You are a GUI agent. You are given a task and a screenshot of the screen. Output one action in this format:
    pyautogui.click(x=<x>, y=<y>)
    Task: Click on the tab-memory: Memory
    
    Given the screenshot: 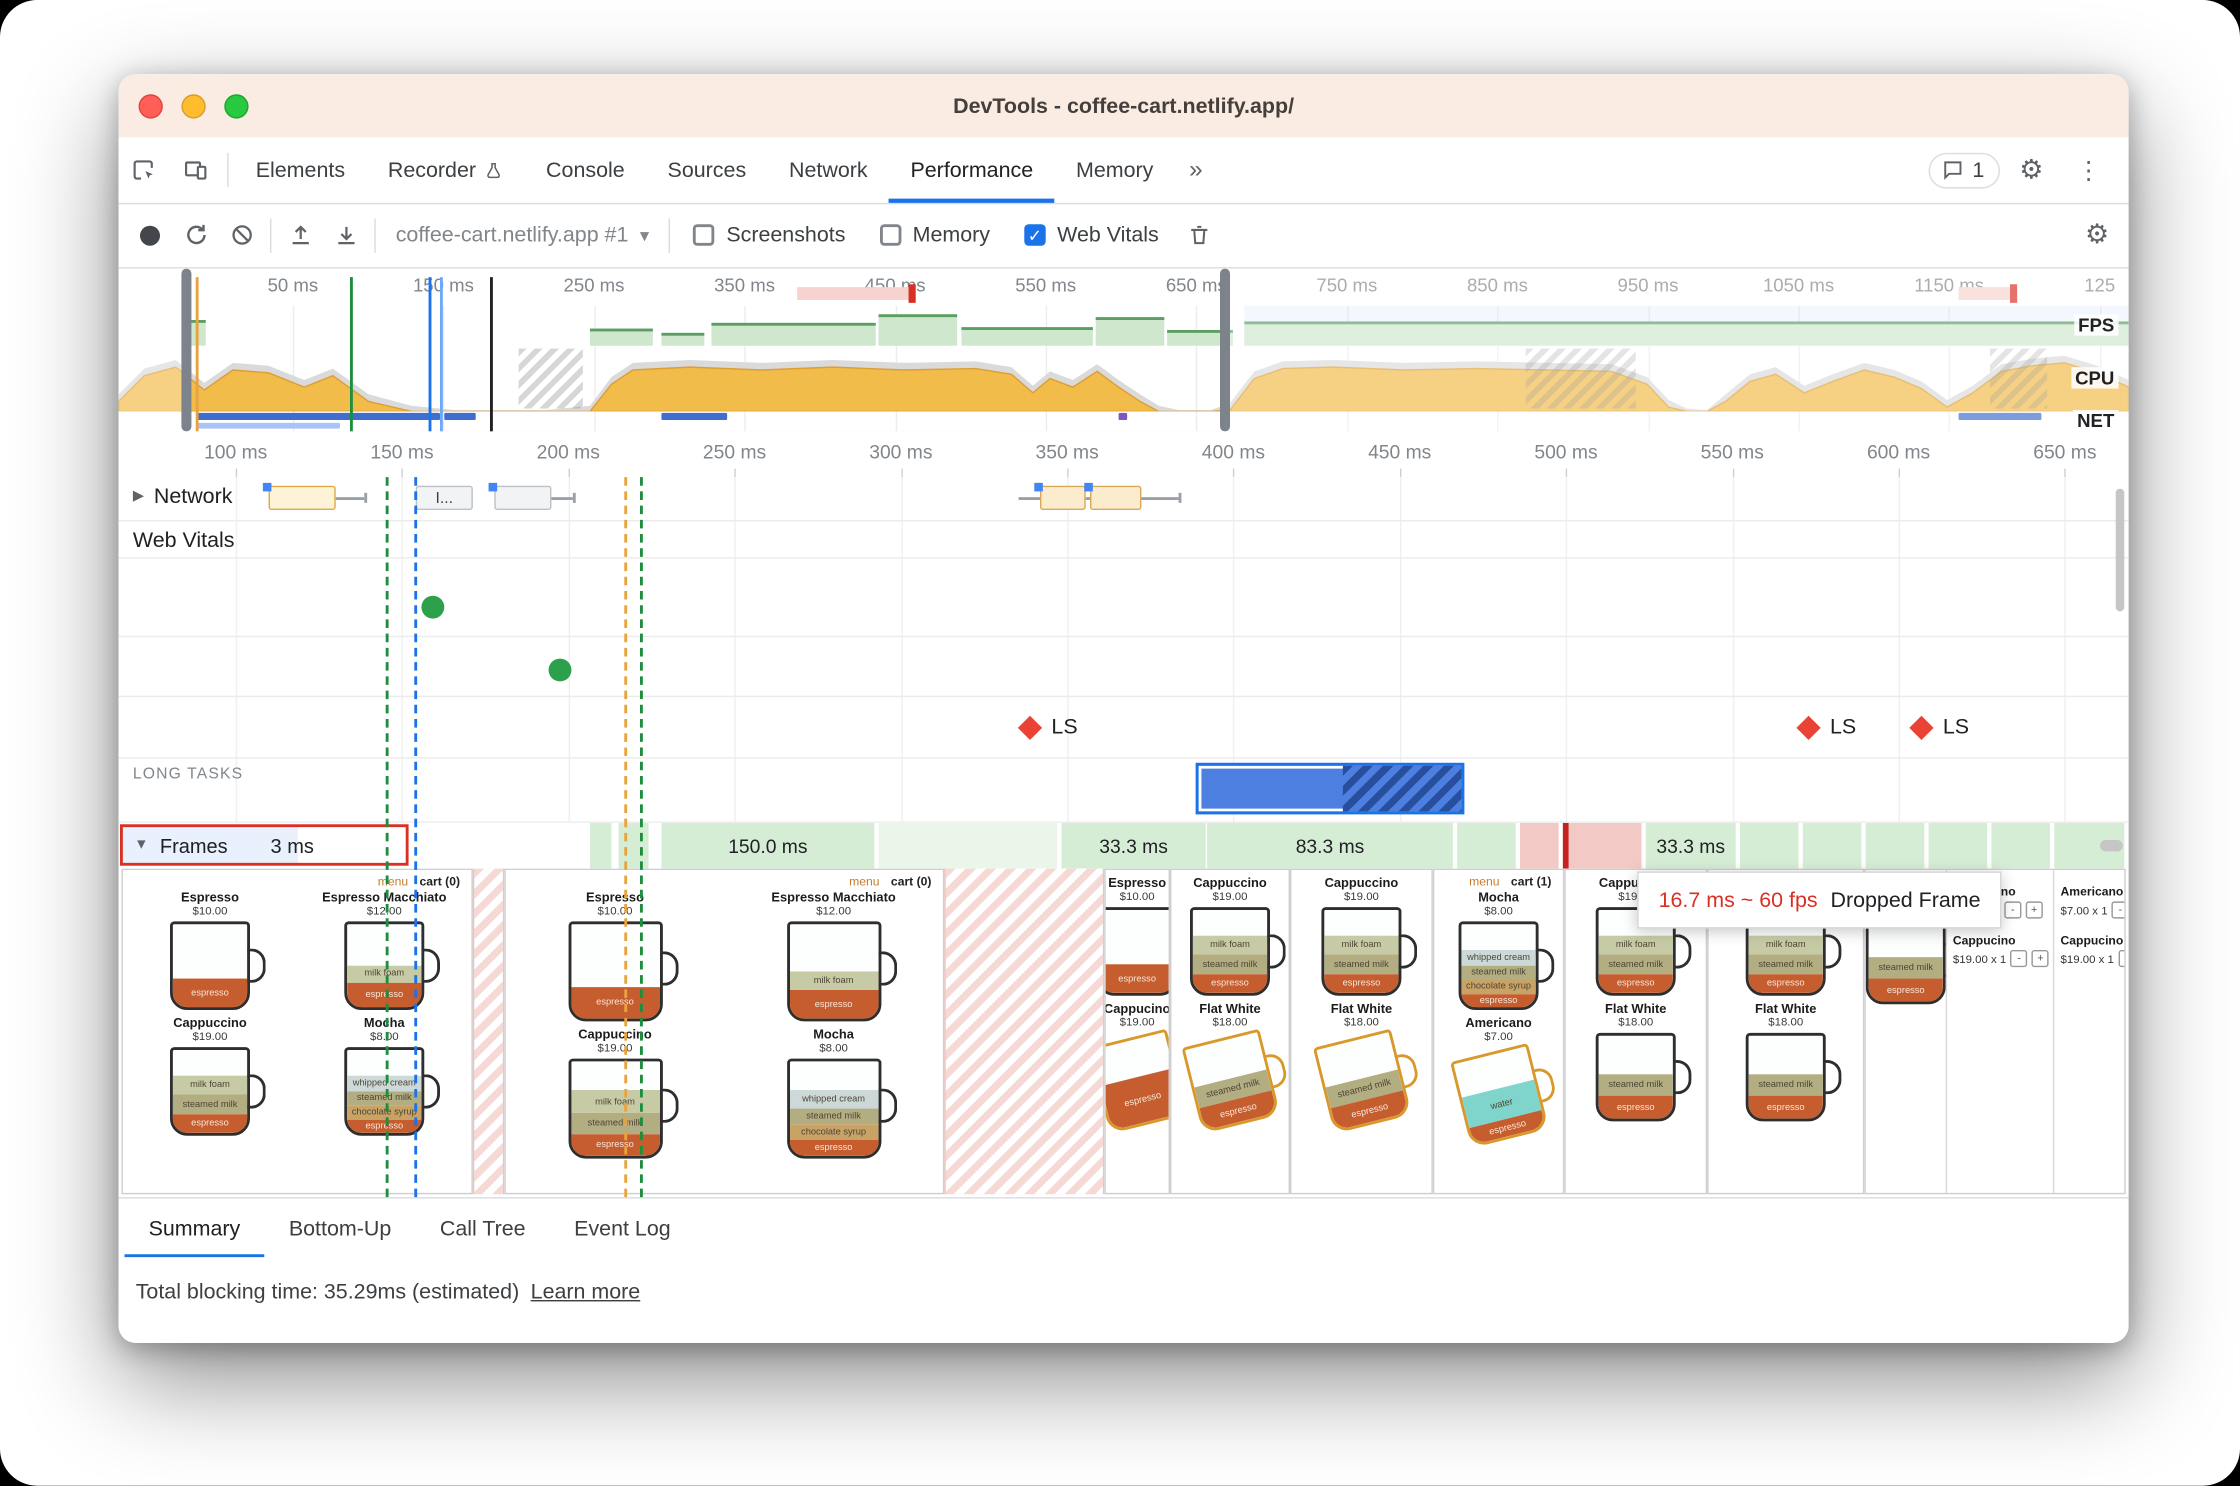 What is the action you would take?
    pyautogui.click(x=1115, y=170)
    